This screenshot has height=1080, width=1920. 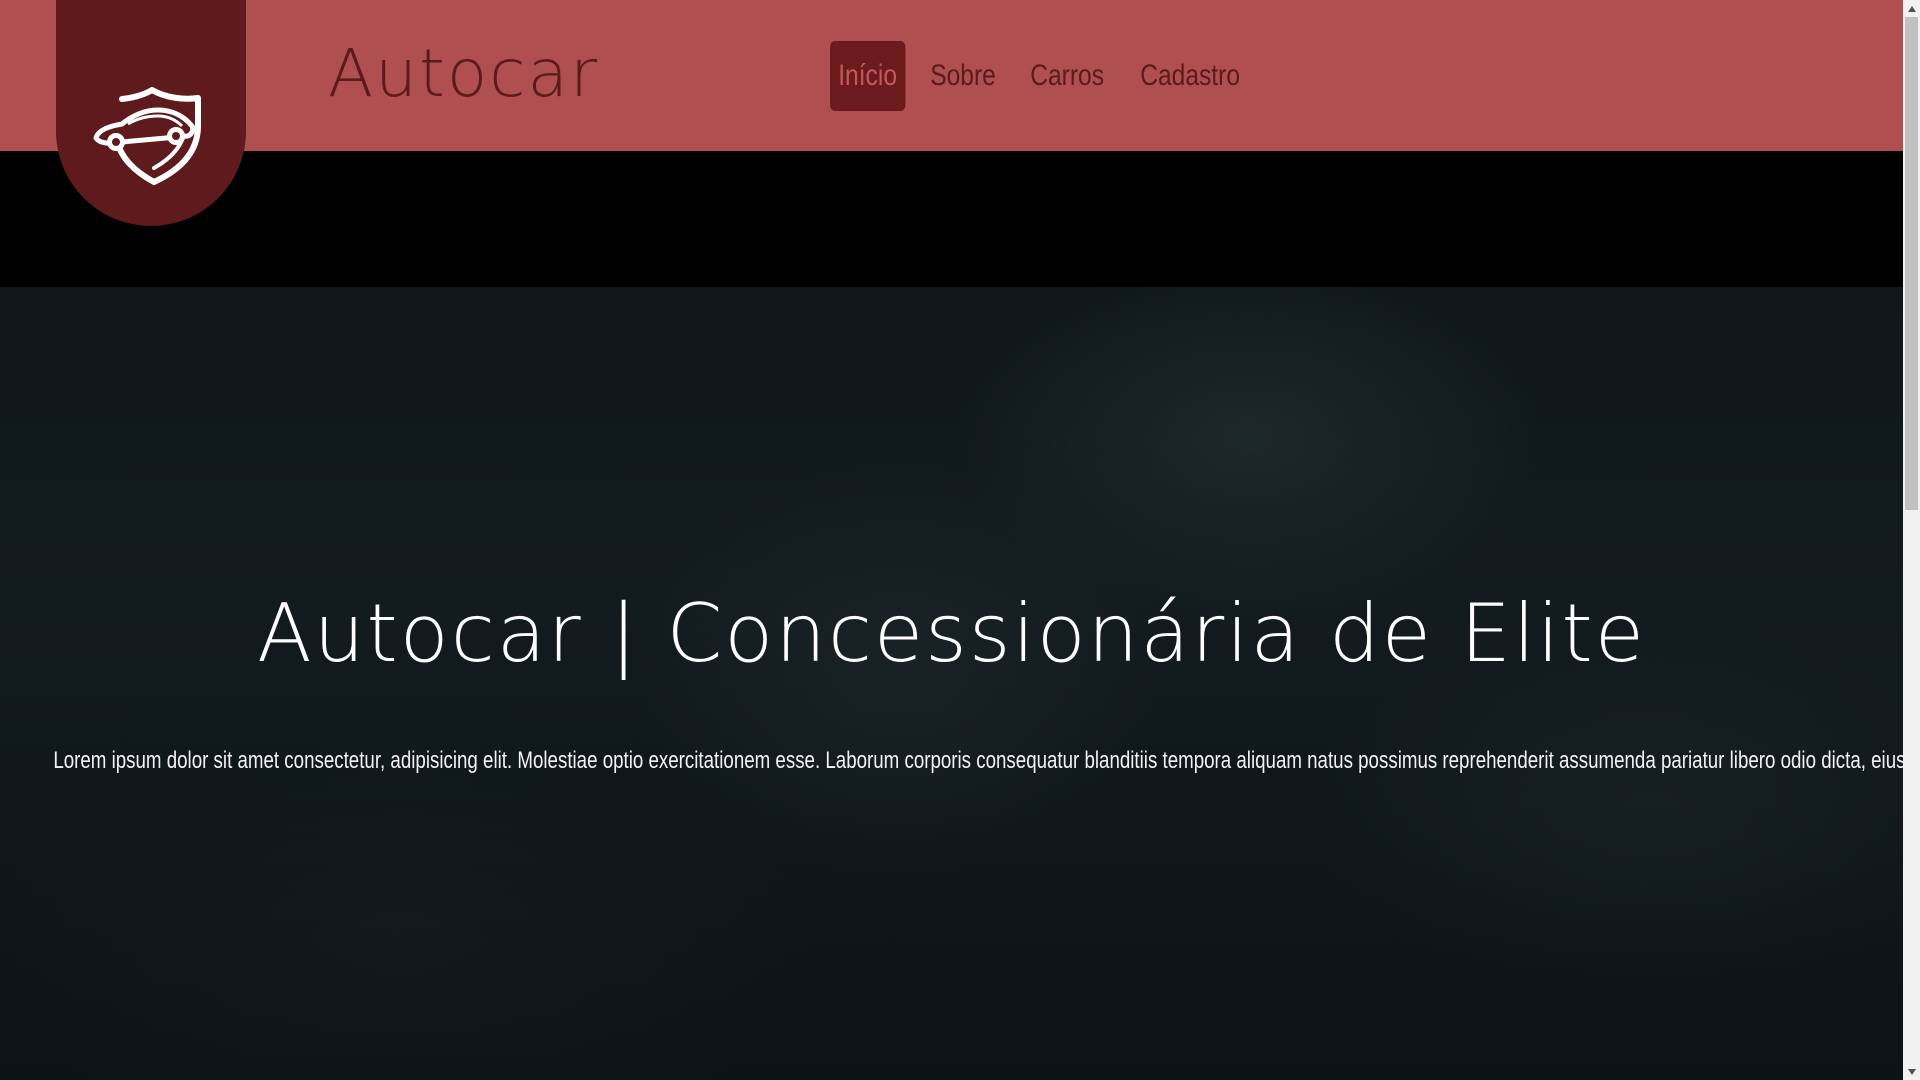 I want to click on vertical-scrollbar, so click(x=1911, y=540).